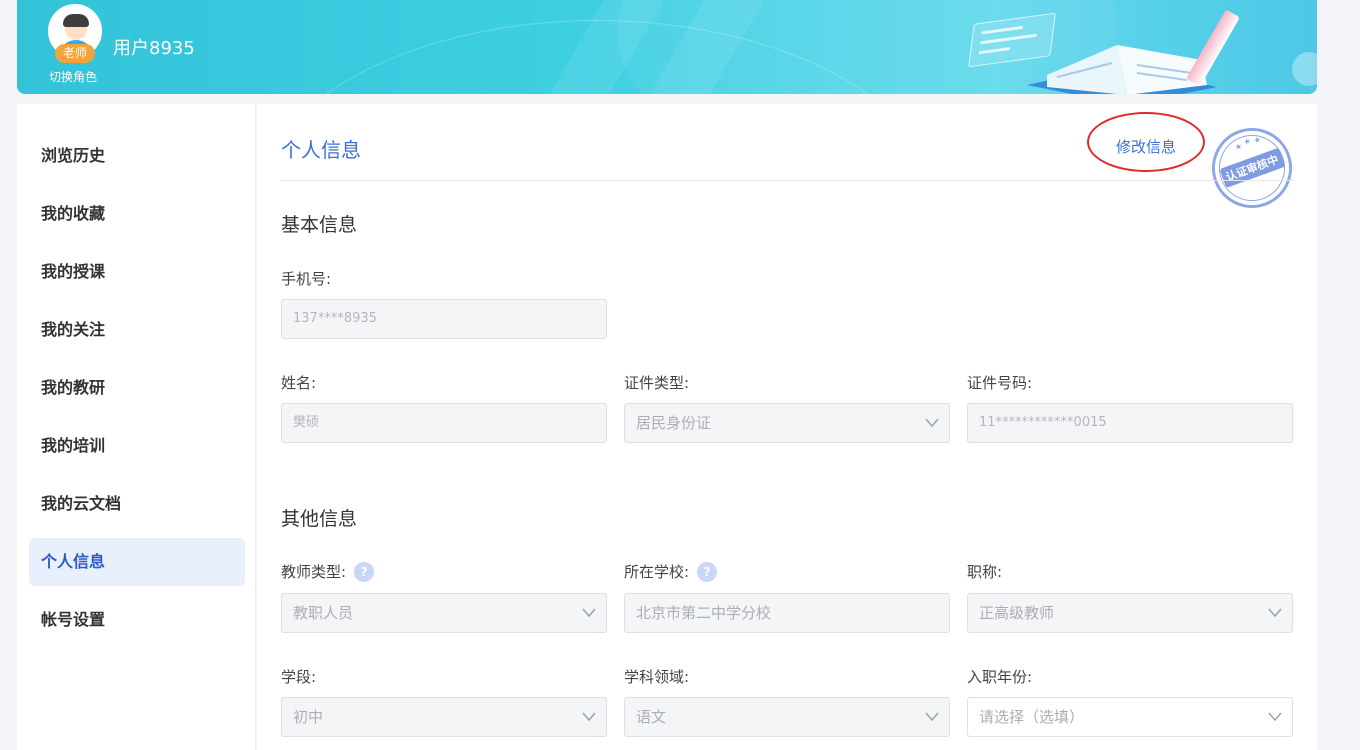 The height and width of the screenshot is (750, 1360). What do you see at coordinates (137, 156) in the screenshot?
I see `sidebar-item-history: 浏览历史` at bounding box center [137, 156].